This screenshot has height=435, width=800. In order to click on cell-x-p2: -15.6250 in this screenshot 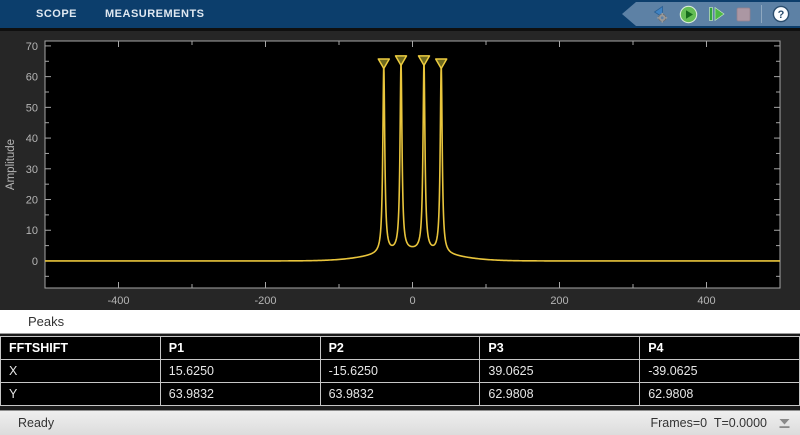, I will do `click(400, 371)`.